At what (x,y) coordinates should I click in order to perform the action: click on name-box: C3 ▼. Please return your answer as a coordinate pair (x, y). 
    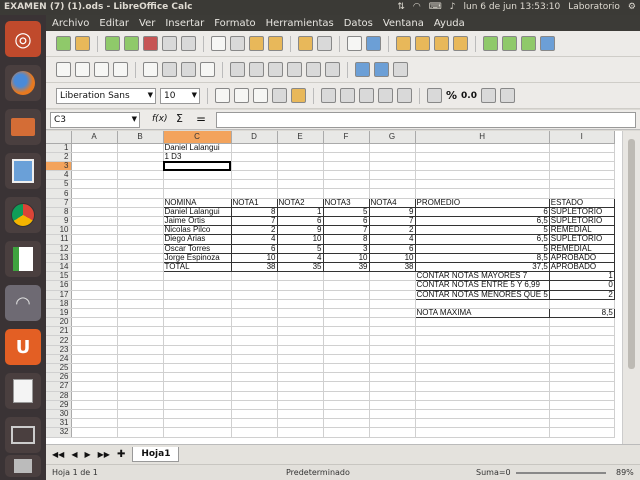
    Looking at the image, I should click on (95, 120).